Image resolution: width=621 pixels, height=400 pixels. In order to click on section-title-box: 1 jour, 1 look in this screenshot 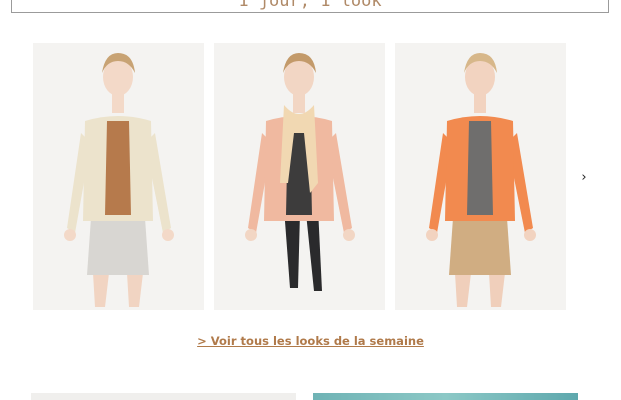, I will do `click(310, 6)`.